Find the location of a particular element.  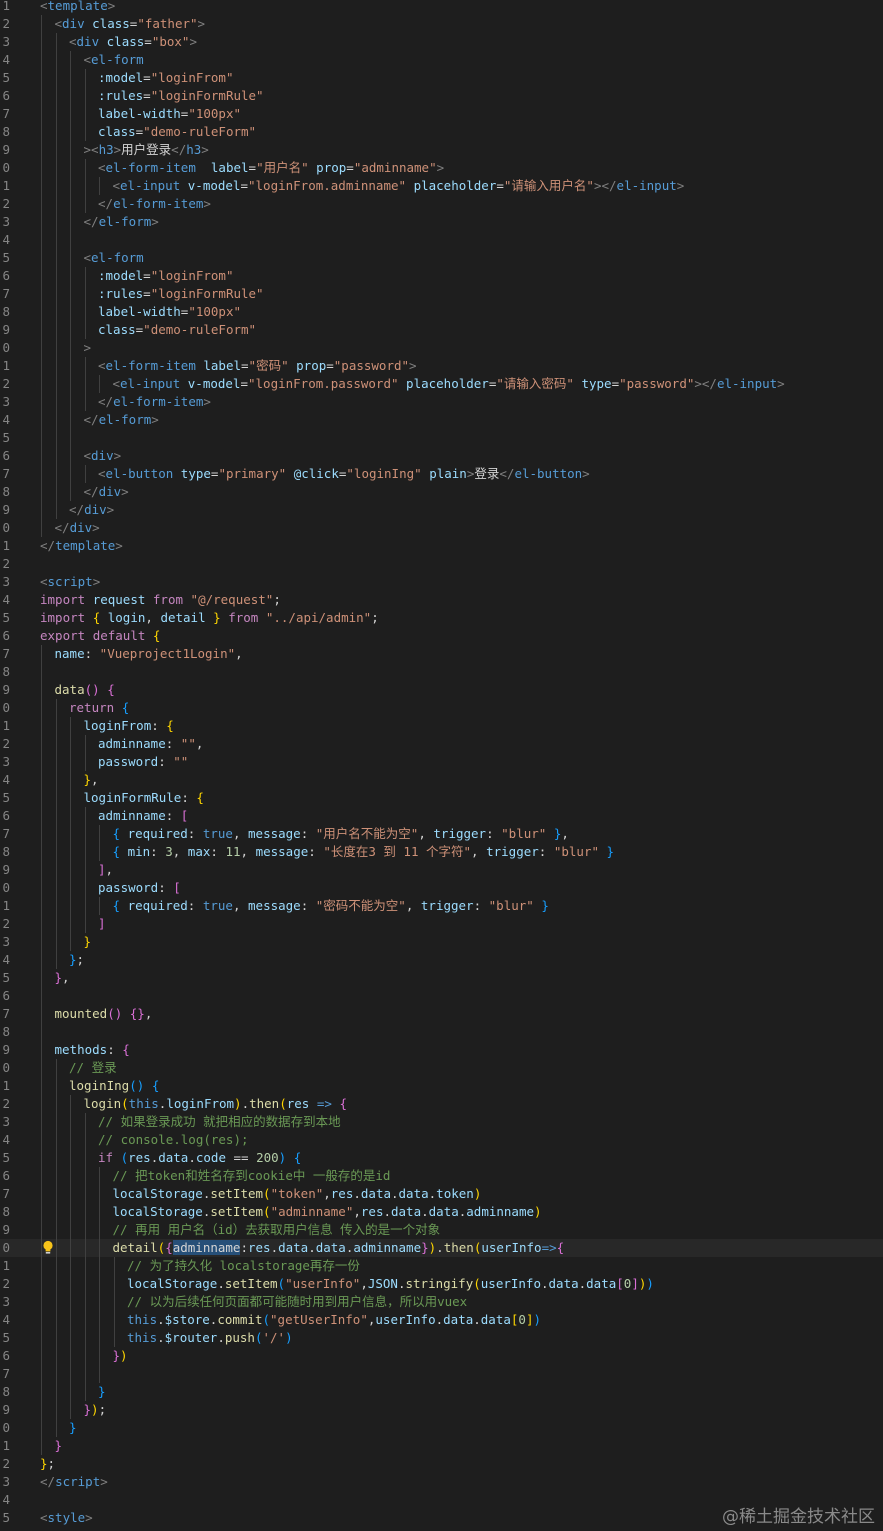

code-line: 1 // 为了持久化 localstorage再存一份 is located at coordinates (441, 1266).